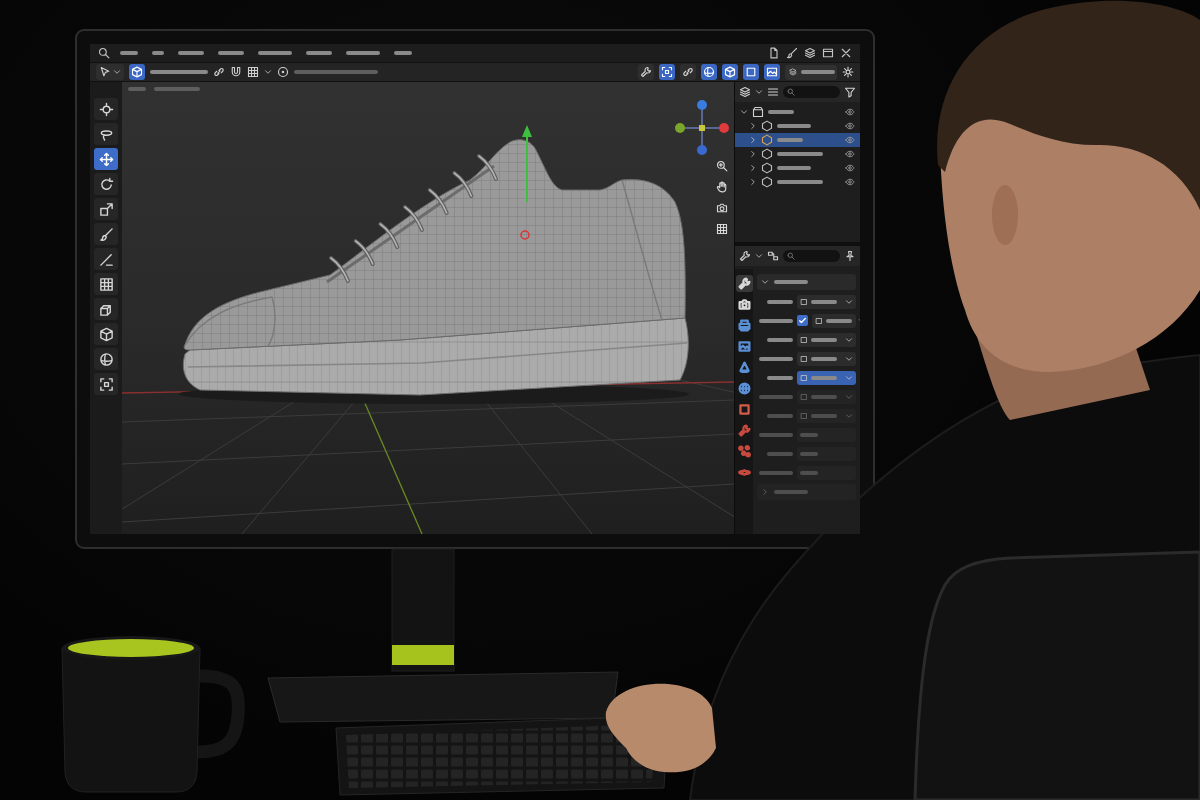  Describe the element at coordinates (773, 92) in the screenshot. I see `list-icon` at that location.